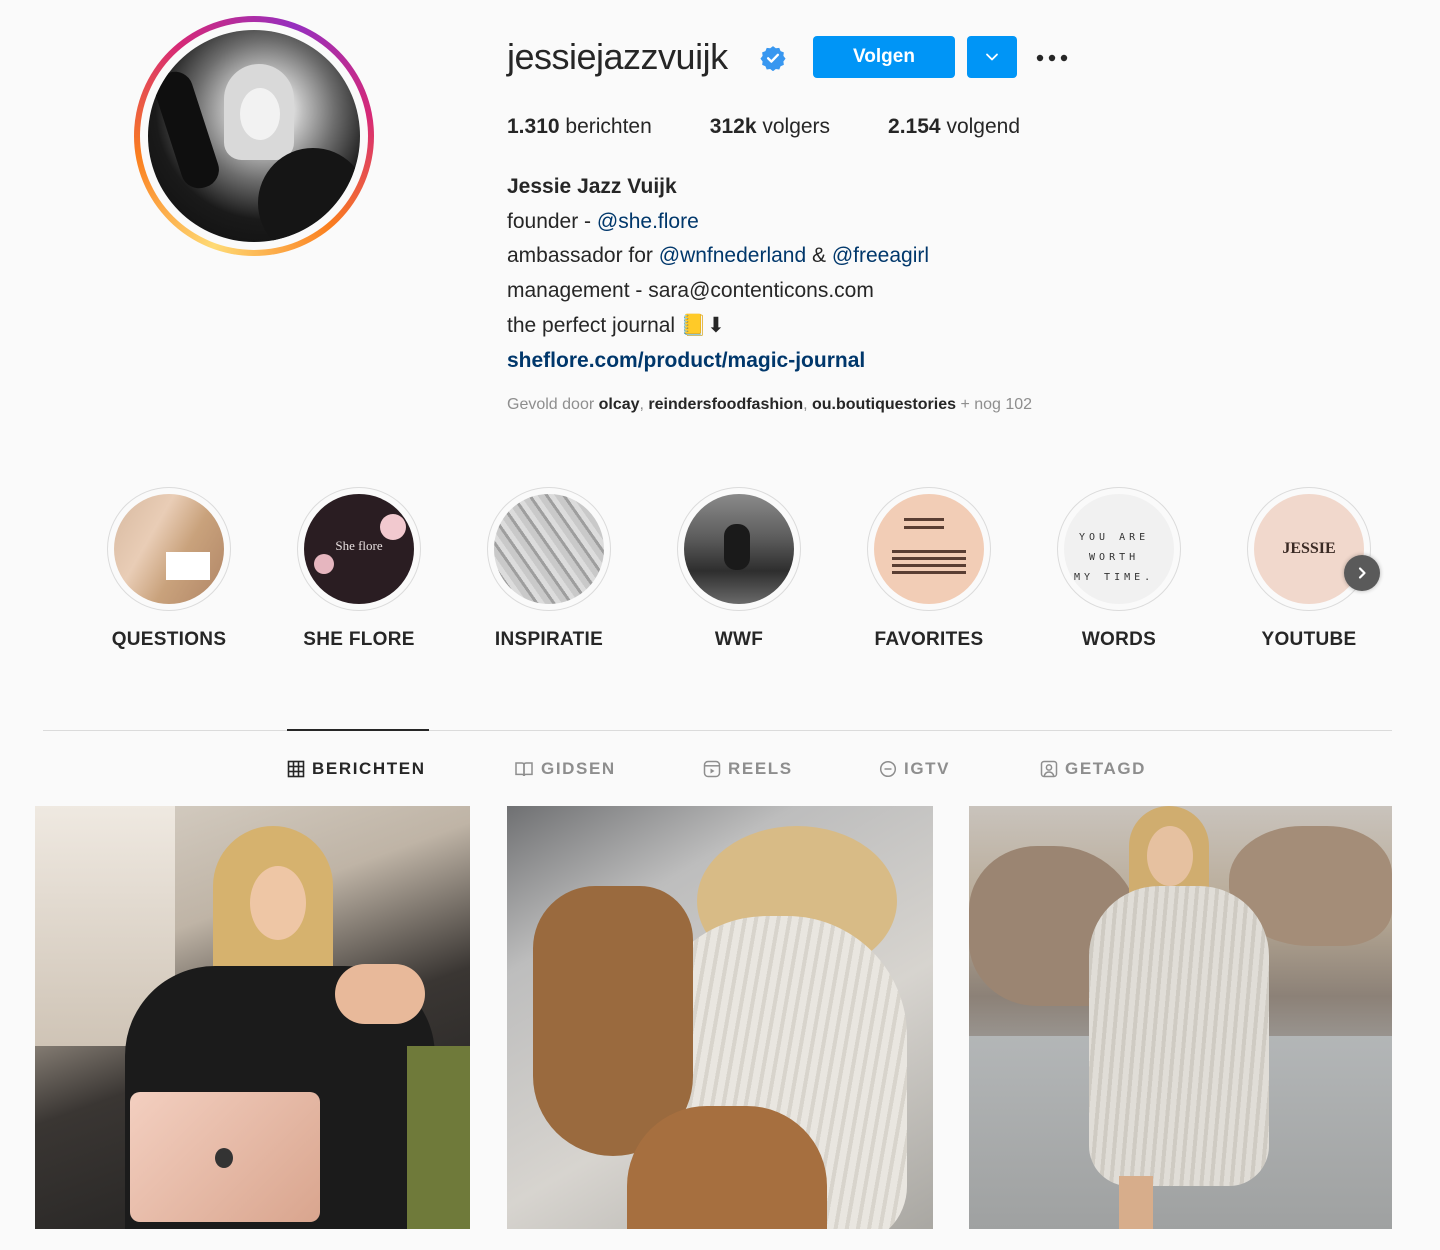  What do you see at coordinates (718, 361) in the screenshot?
I see `bio-website-link: sheflore.com/product/magic-journal` at bounding box center [718, 361].